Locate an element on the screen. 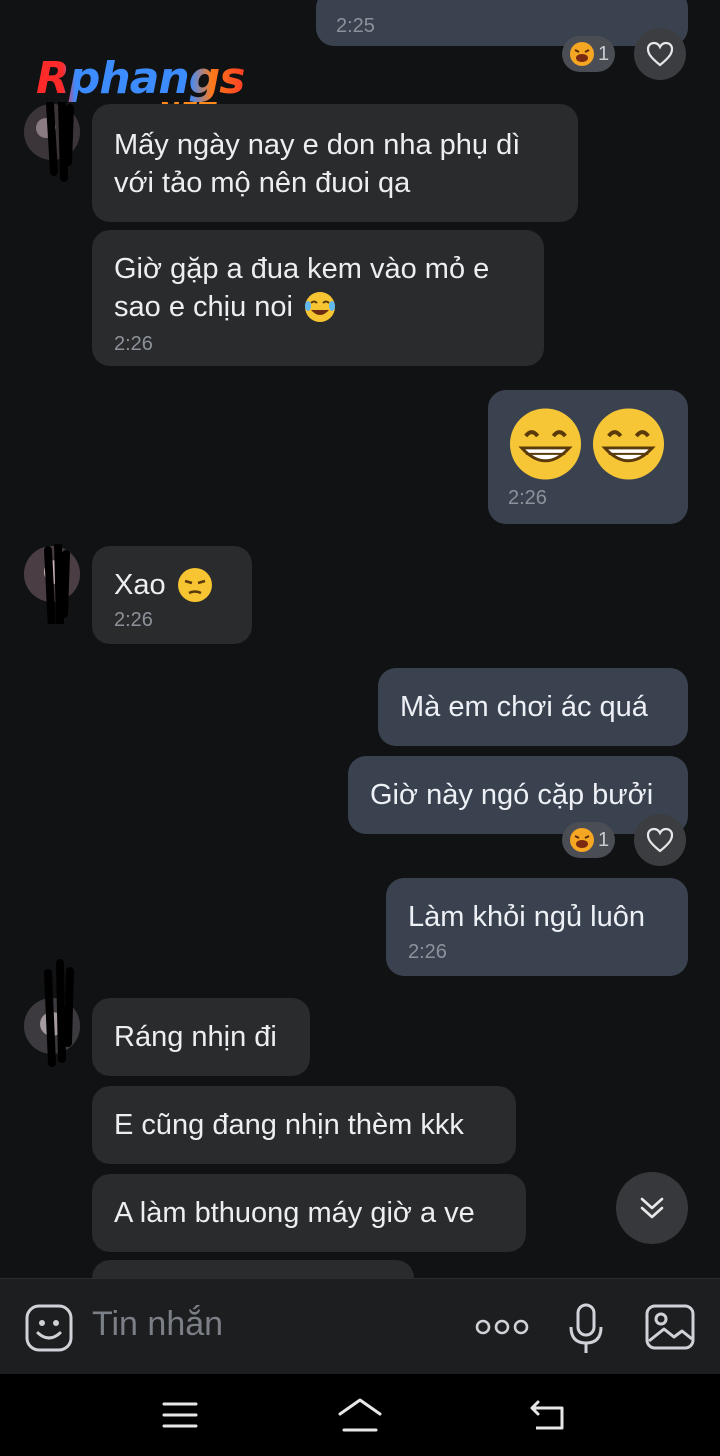 The height and width of the screenshot is (1456, 720). smiley-sticker-icon is located at coordinates (49, 1328).